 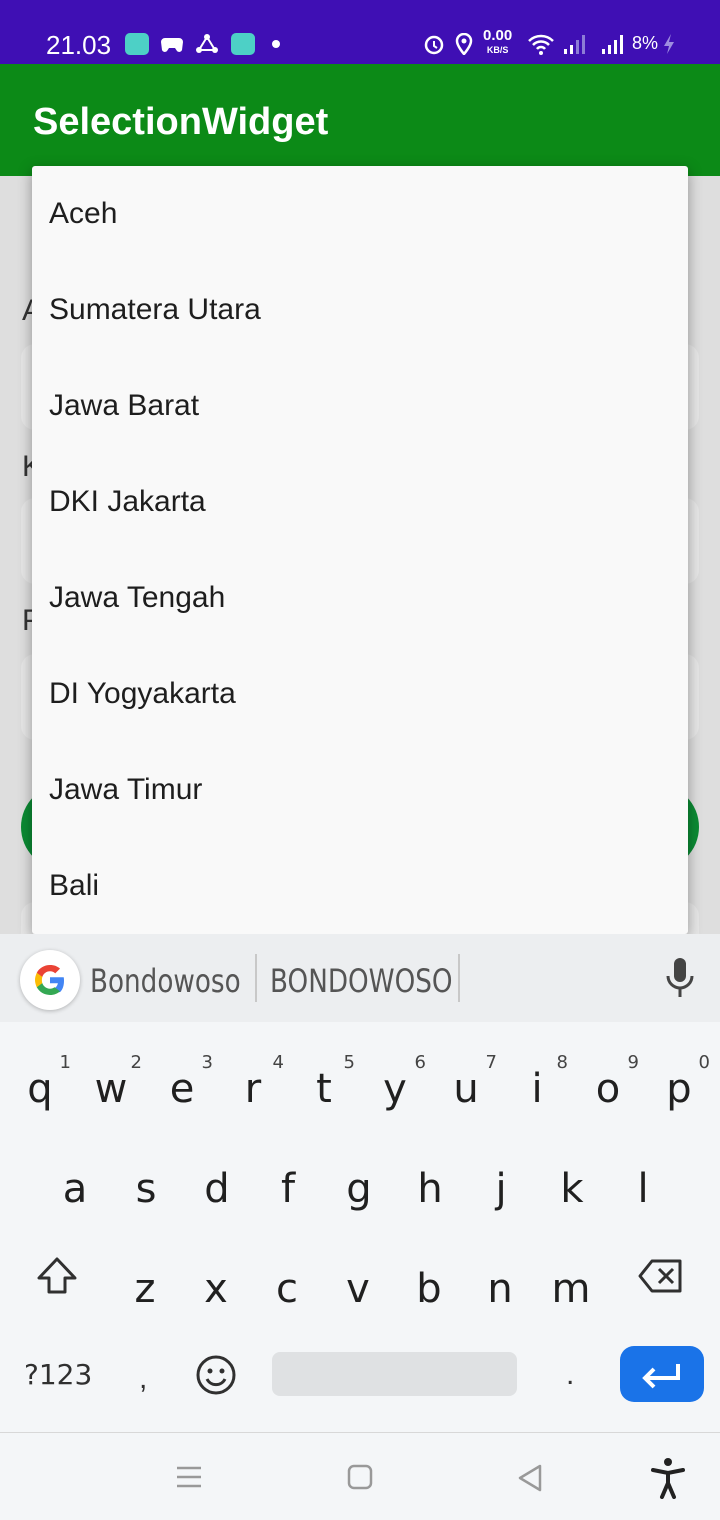 I want to click on key-j: j, so click(x=501, y=1188).